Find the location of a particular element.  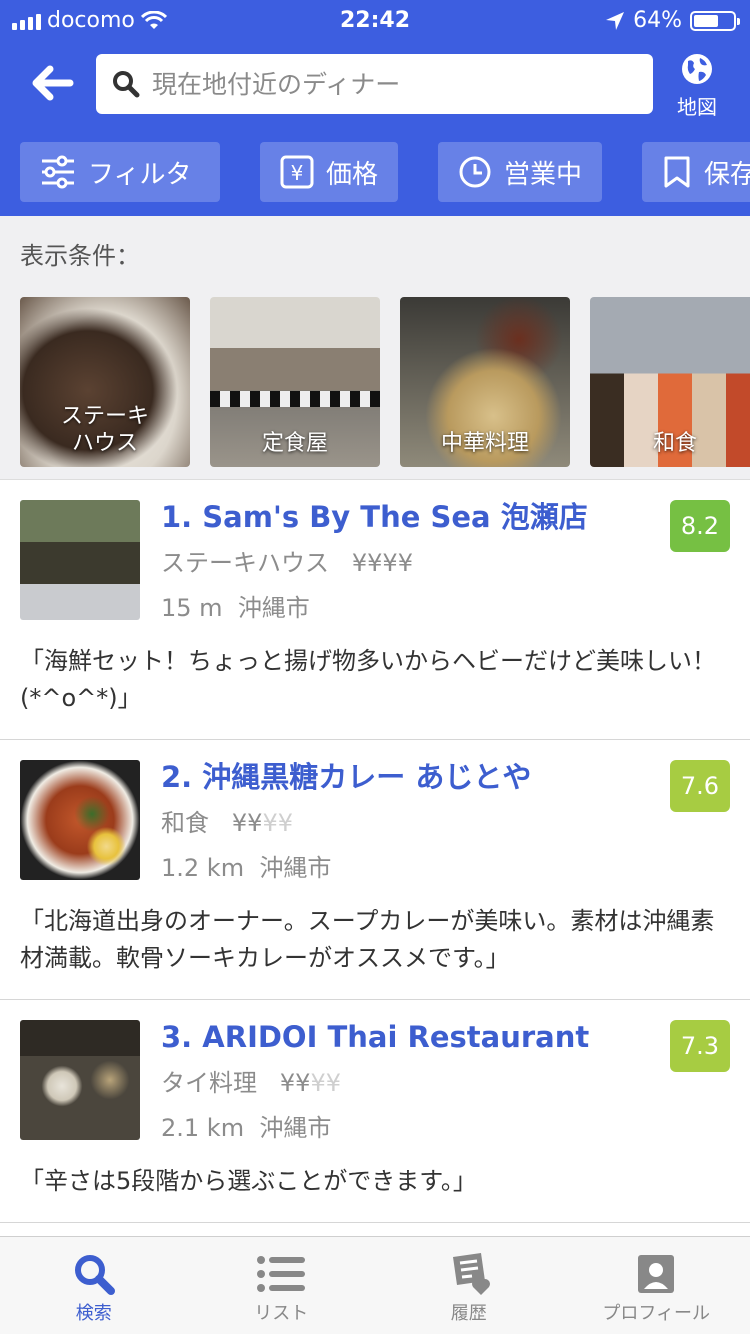

category-steakhouse: ステーキ ハウス is located at coordinates (105, 382).